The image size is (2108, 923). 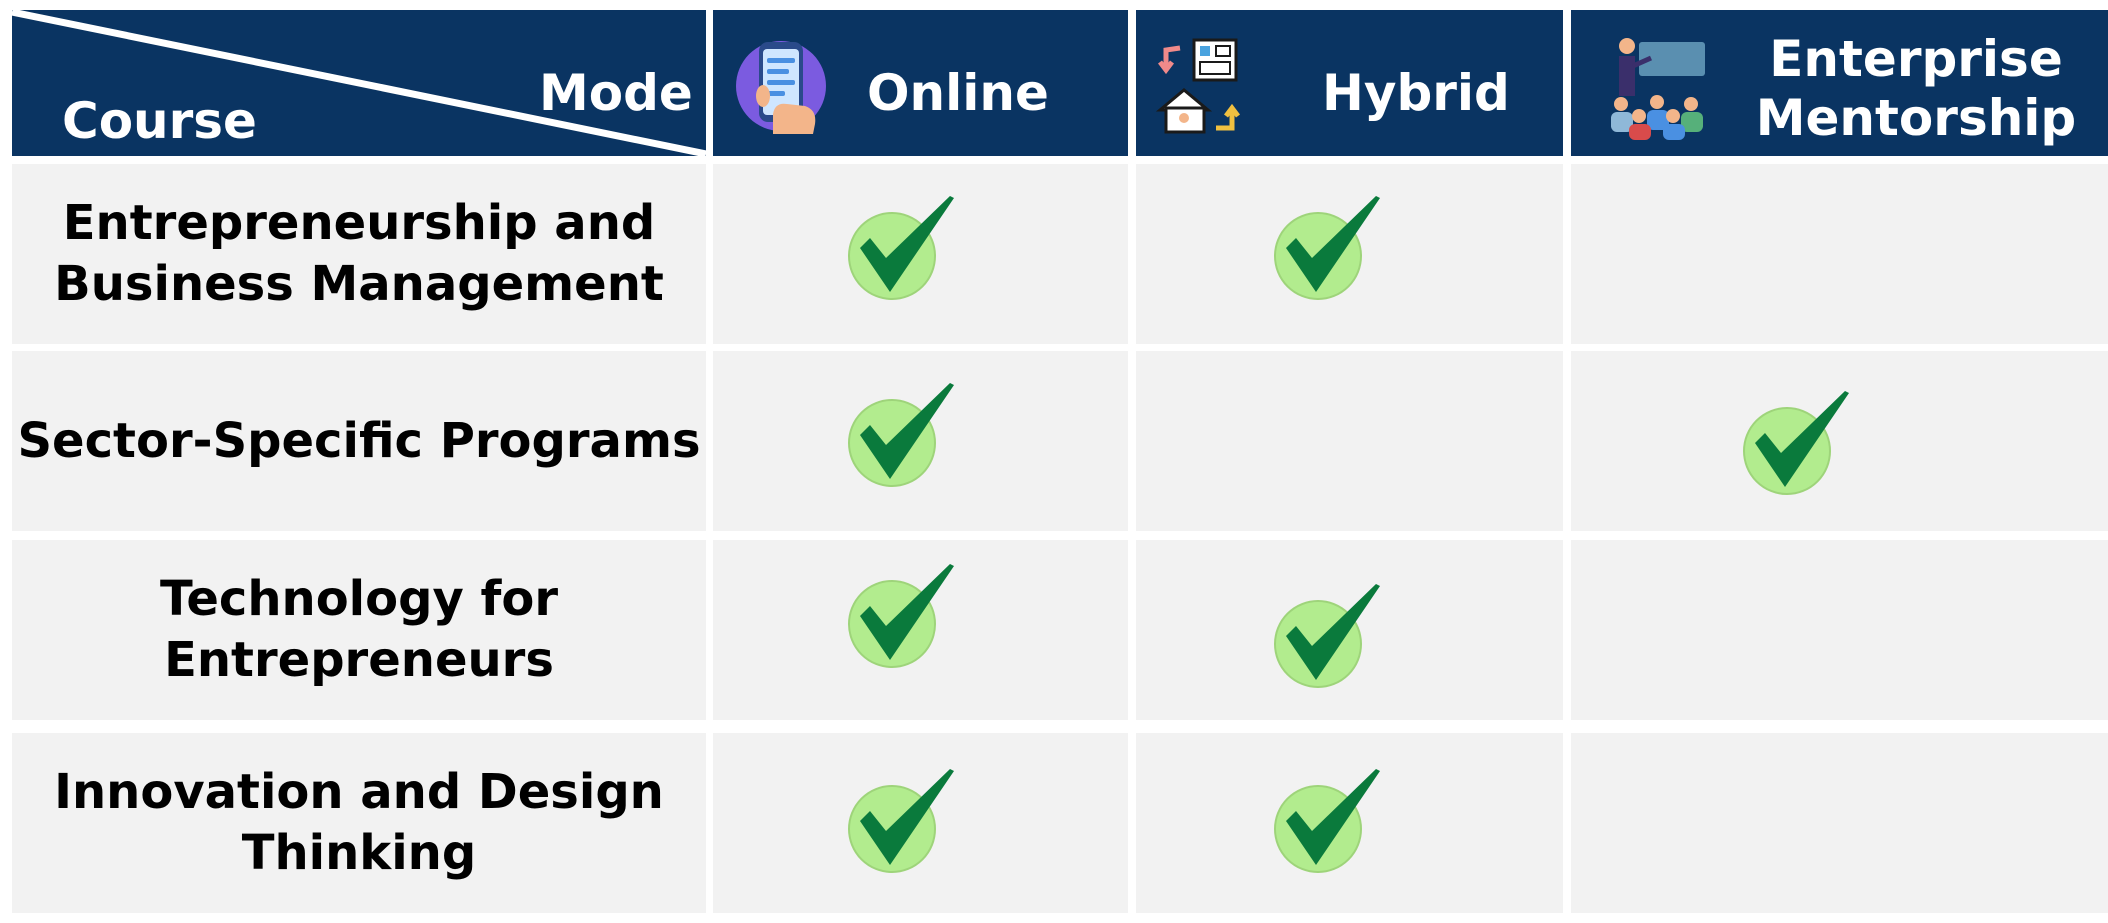 I want to click on course-name: Technology for Entrepreneurs, so click(x=358, y=629).